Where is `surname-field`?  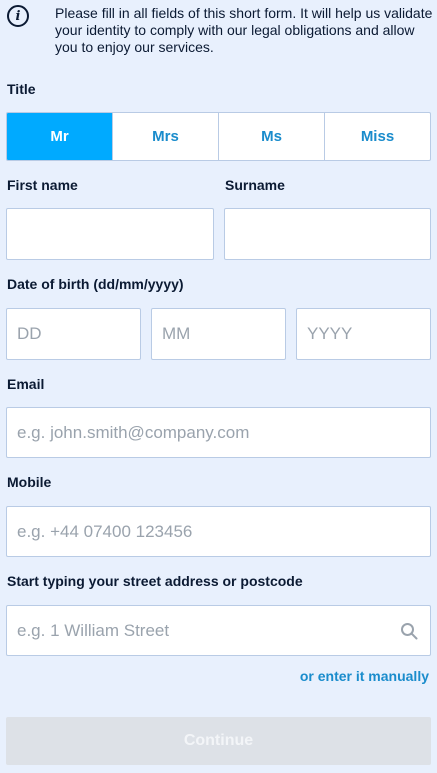
surname-field is located at coordinates (327, 234).